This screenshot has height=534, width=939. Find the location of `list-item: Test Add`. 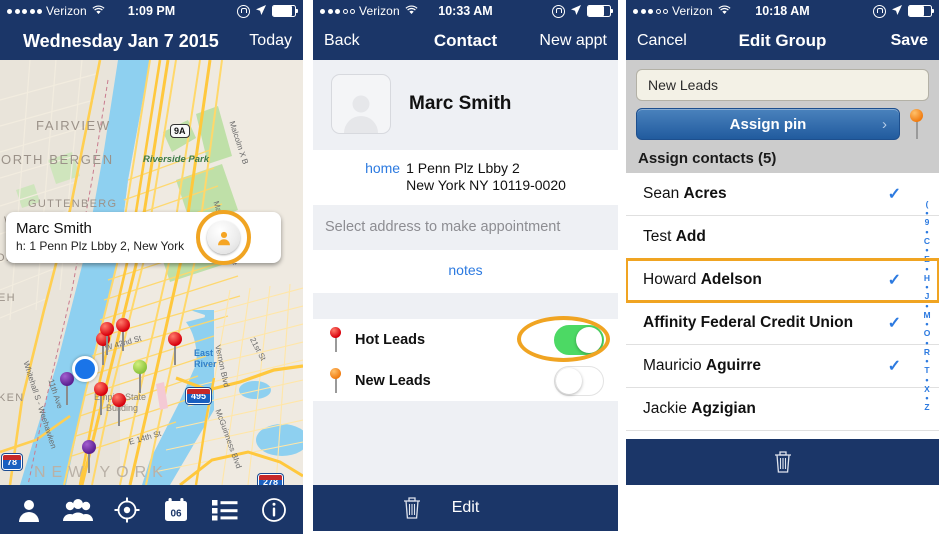

list-item: Test Add is located at coordinates (782, 237).